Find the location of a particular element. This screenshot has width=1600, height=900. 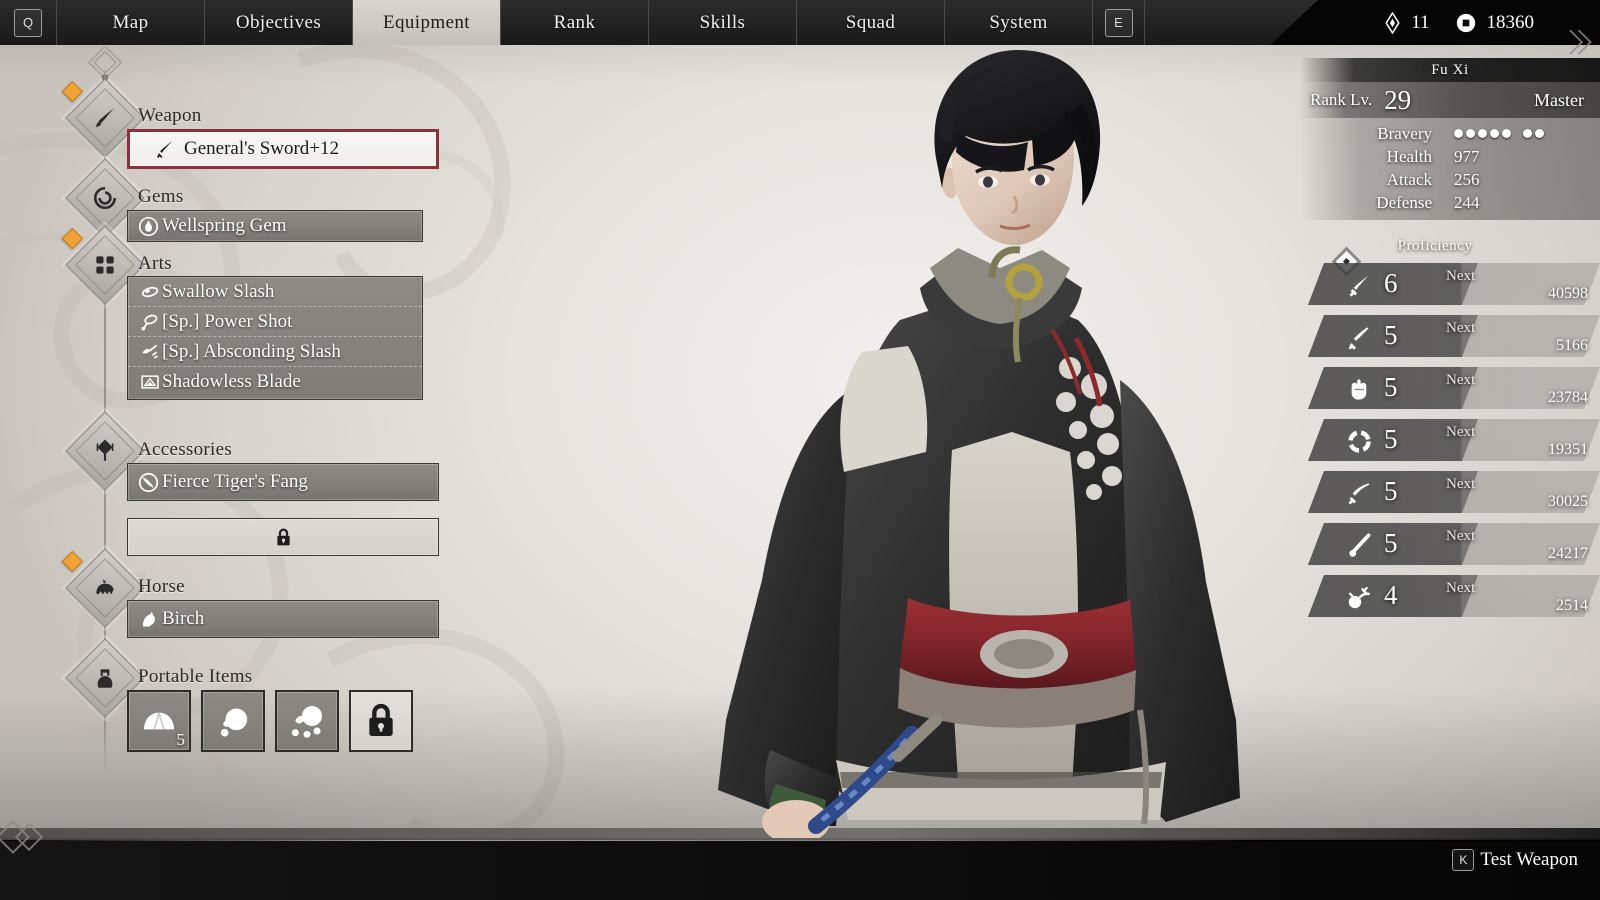

portable-item-slot-4-locked is located at coordinates (381, 721).